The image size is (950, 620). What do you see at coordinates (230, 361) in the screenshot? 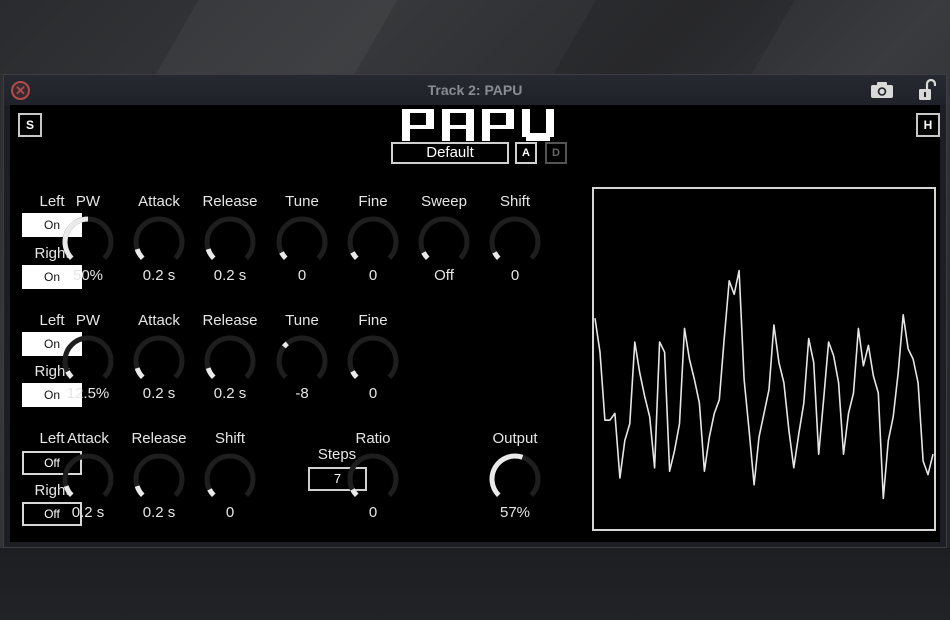
I see `channel2-release-knob` at bounding box center [230, 361].